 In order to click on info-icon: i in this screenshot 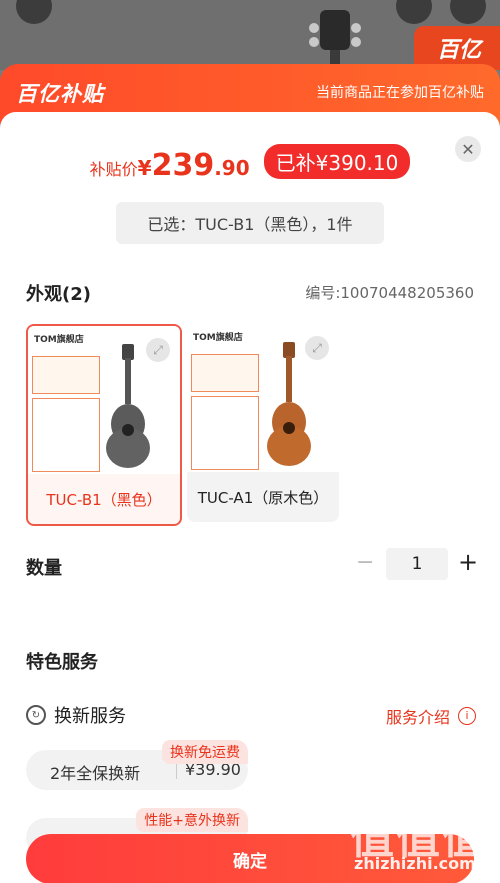, I will do `click(467, 716)`.